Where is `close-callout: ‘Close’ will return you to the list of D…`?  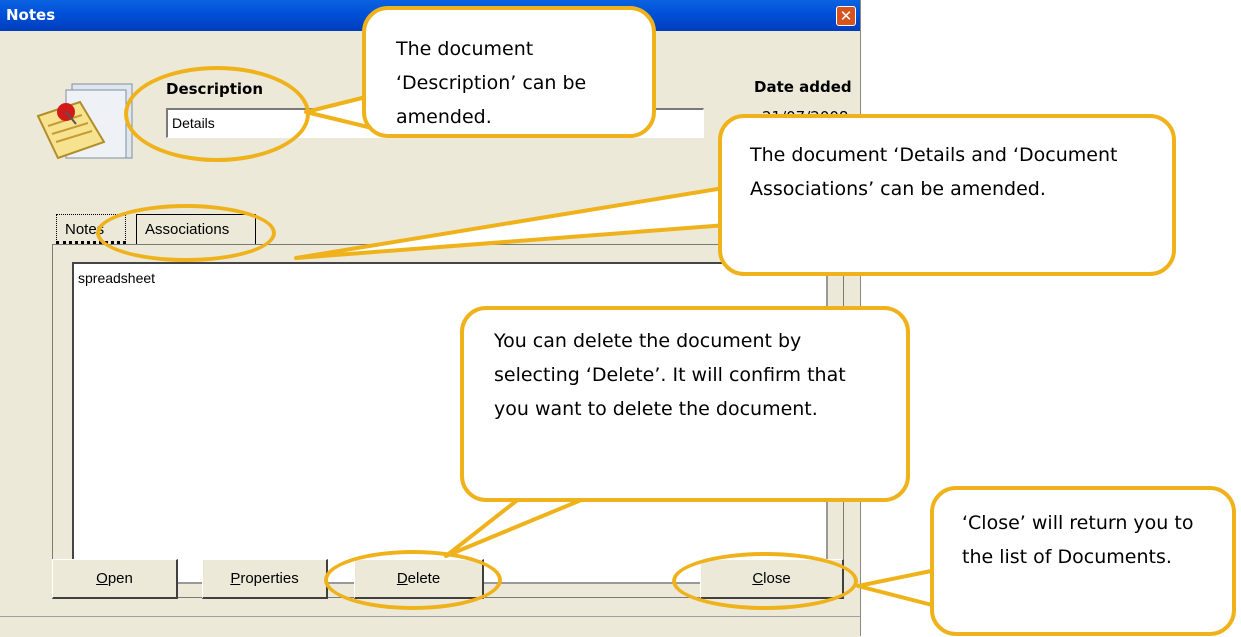
close-callout: ‘Close’ will return you to the list of D… is located at coordinates (1083, 561).